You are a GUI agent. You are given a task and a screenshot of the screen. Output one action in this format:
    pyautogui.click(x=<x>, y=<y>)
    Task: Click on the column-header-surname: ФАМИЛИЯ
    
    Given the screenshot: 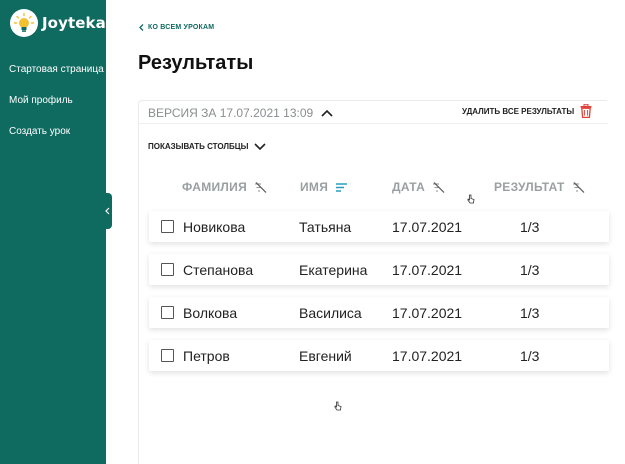 What is the action you would take?
    pyautogui.click(x=224, y=187)
    